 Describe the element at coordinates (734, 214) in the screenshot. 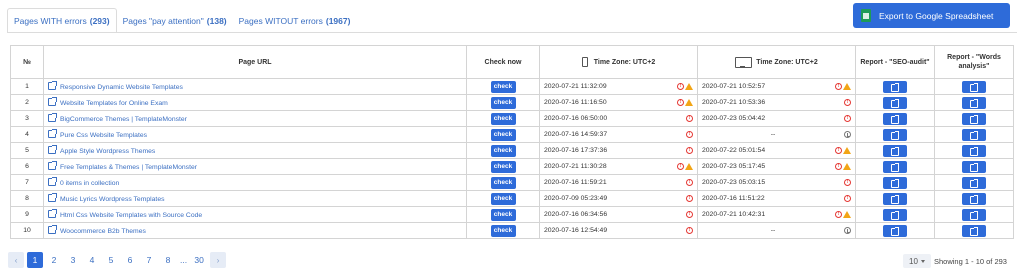

I see `desktop-timestamp: 2020-07-21 10:42:31` at that location.